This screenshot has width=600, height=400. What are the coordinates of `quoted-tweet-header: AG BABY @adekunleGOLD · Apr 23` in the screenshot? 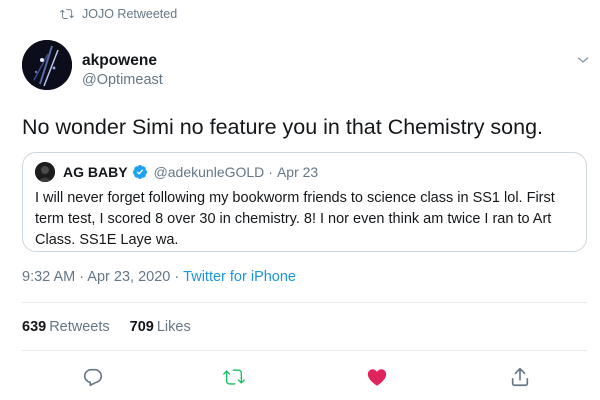 It's located at (304, 172).